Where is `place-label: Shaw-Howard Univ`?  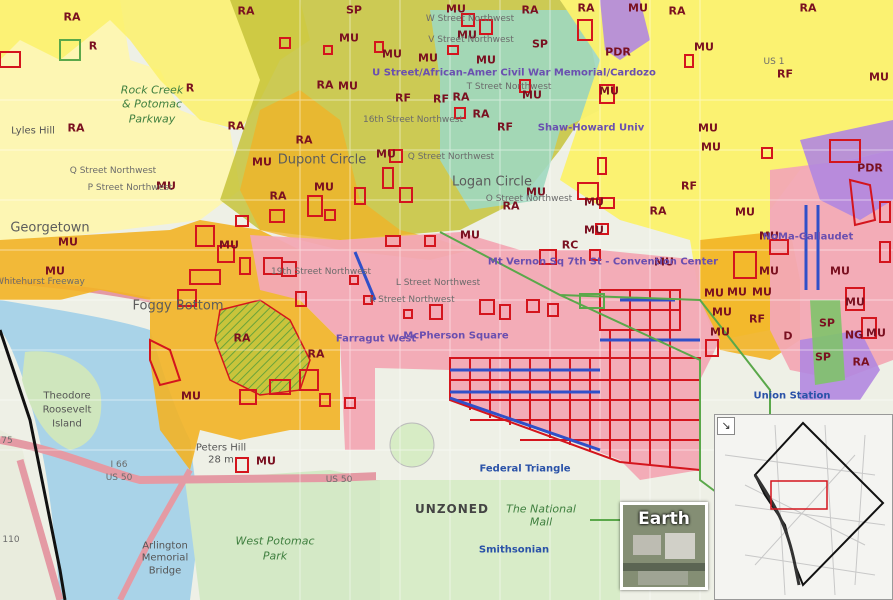
place-label: Shaw-Howard Univ is located at coordinates (591, 128).